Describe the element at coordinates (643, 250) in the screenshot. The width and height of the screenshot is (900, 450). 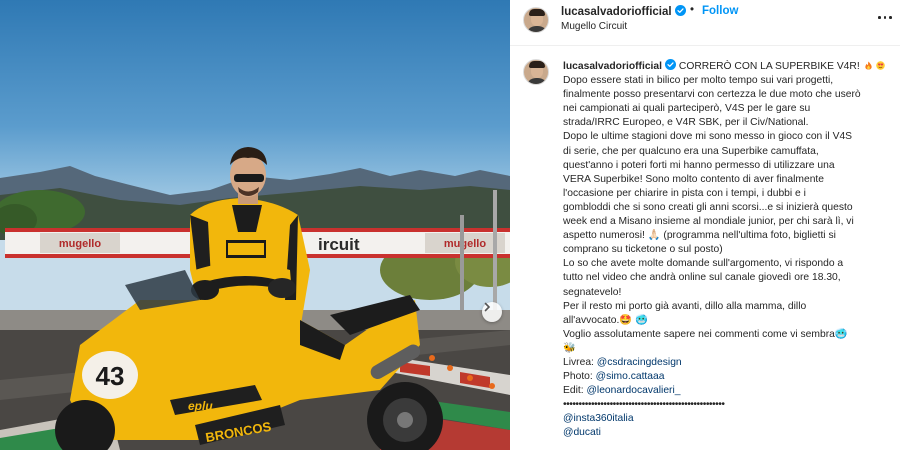
I see `caption-line: comprano su ticketone o sul posto)` at that location.